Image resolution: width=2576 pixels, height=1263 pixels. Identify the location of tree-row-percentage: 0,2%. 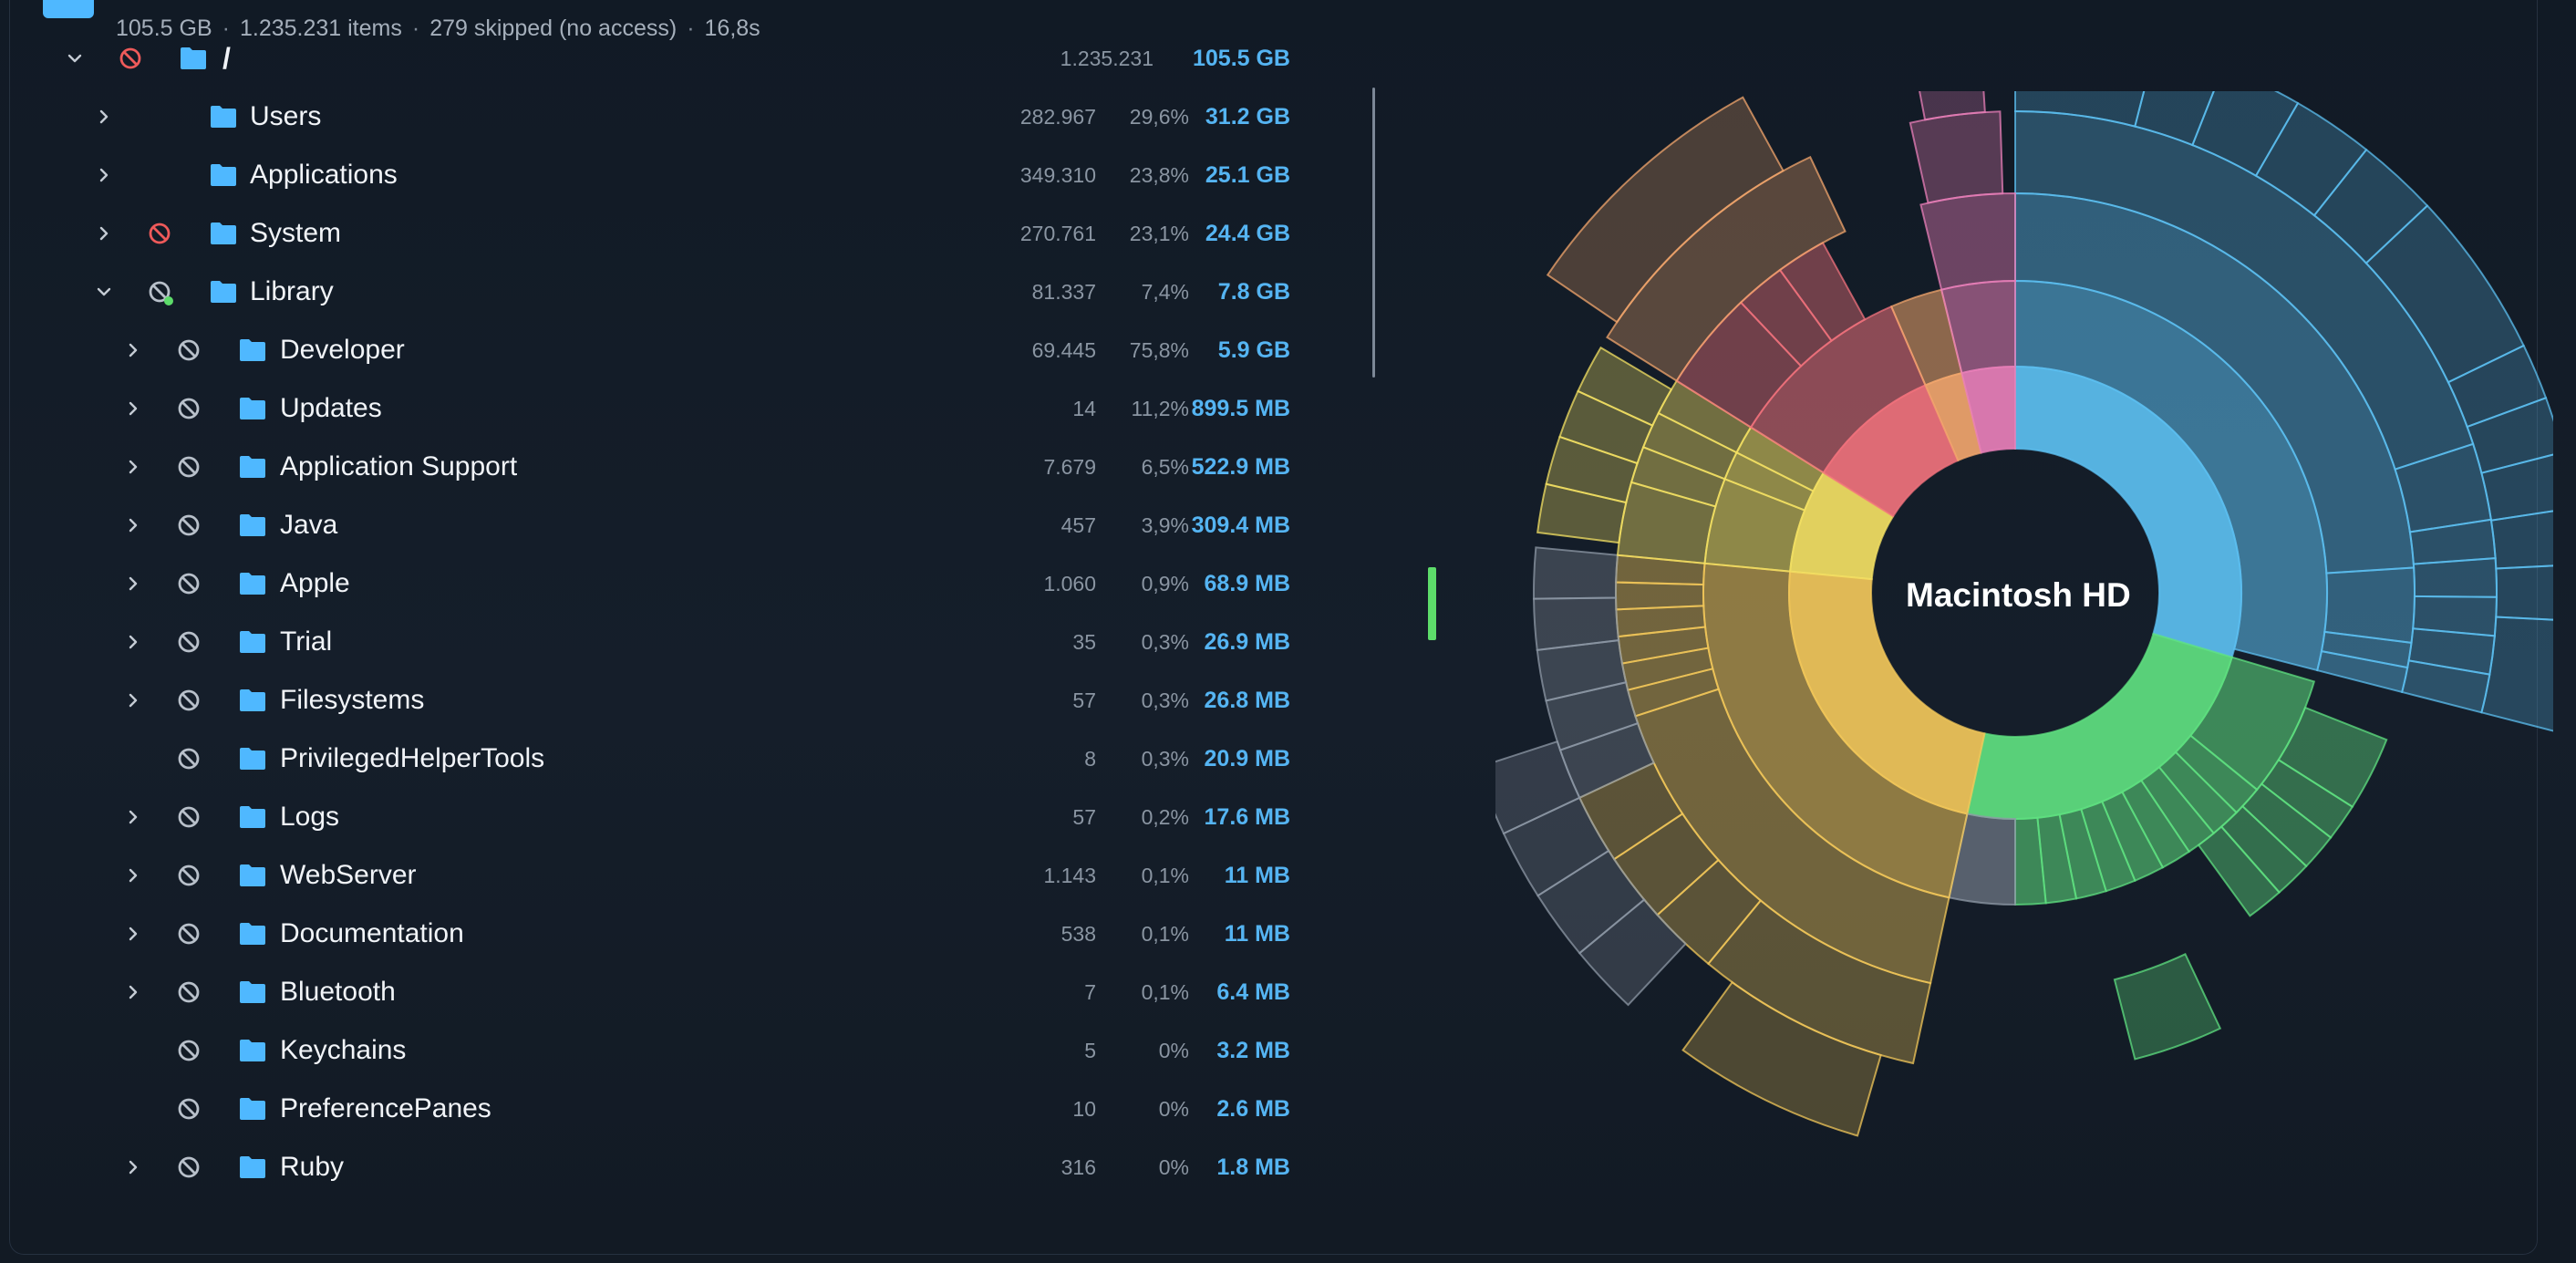
(1165, 817).